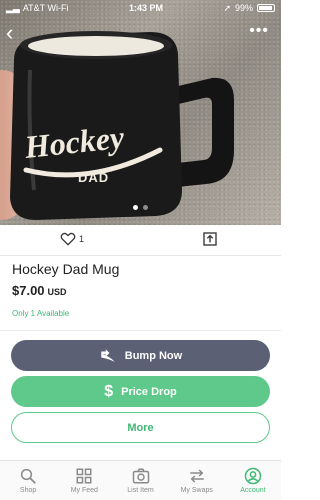 This screenshot has height=500, width=320. Describe the element at coordinates (266, 8) in the screenshot. I see `battery-icon` at that location.